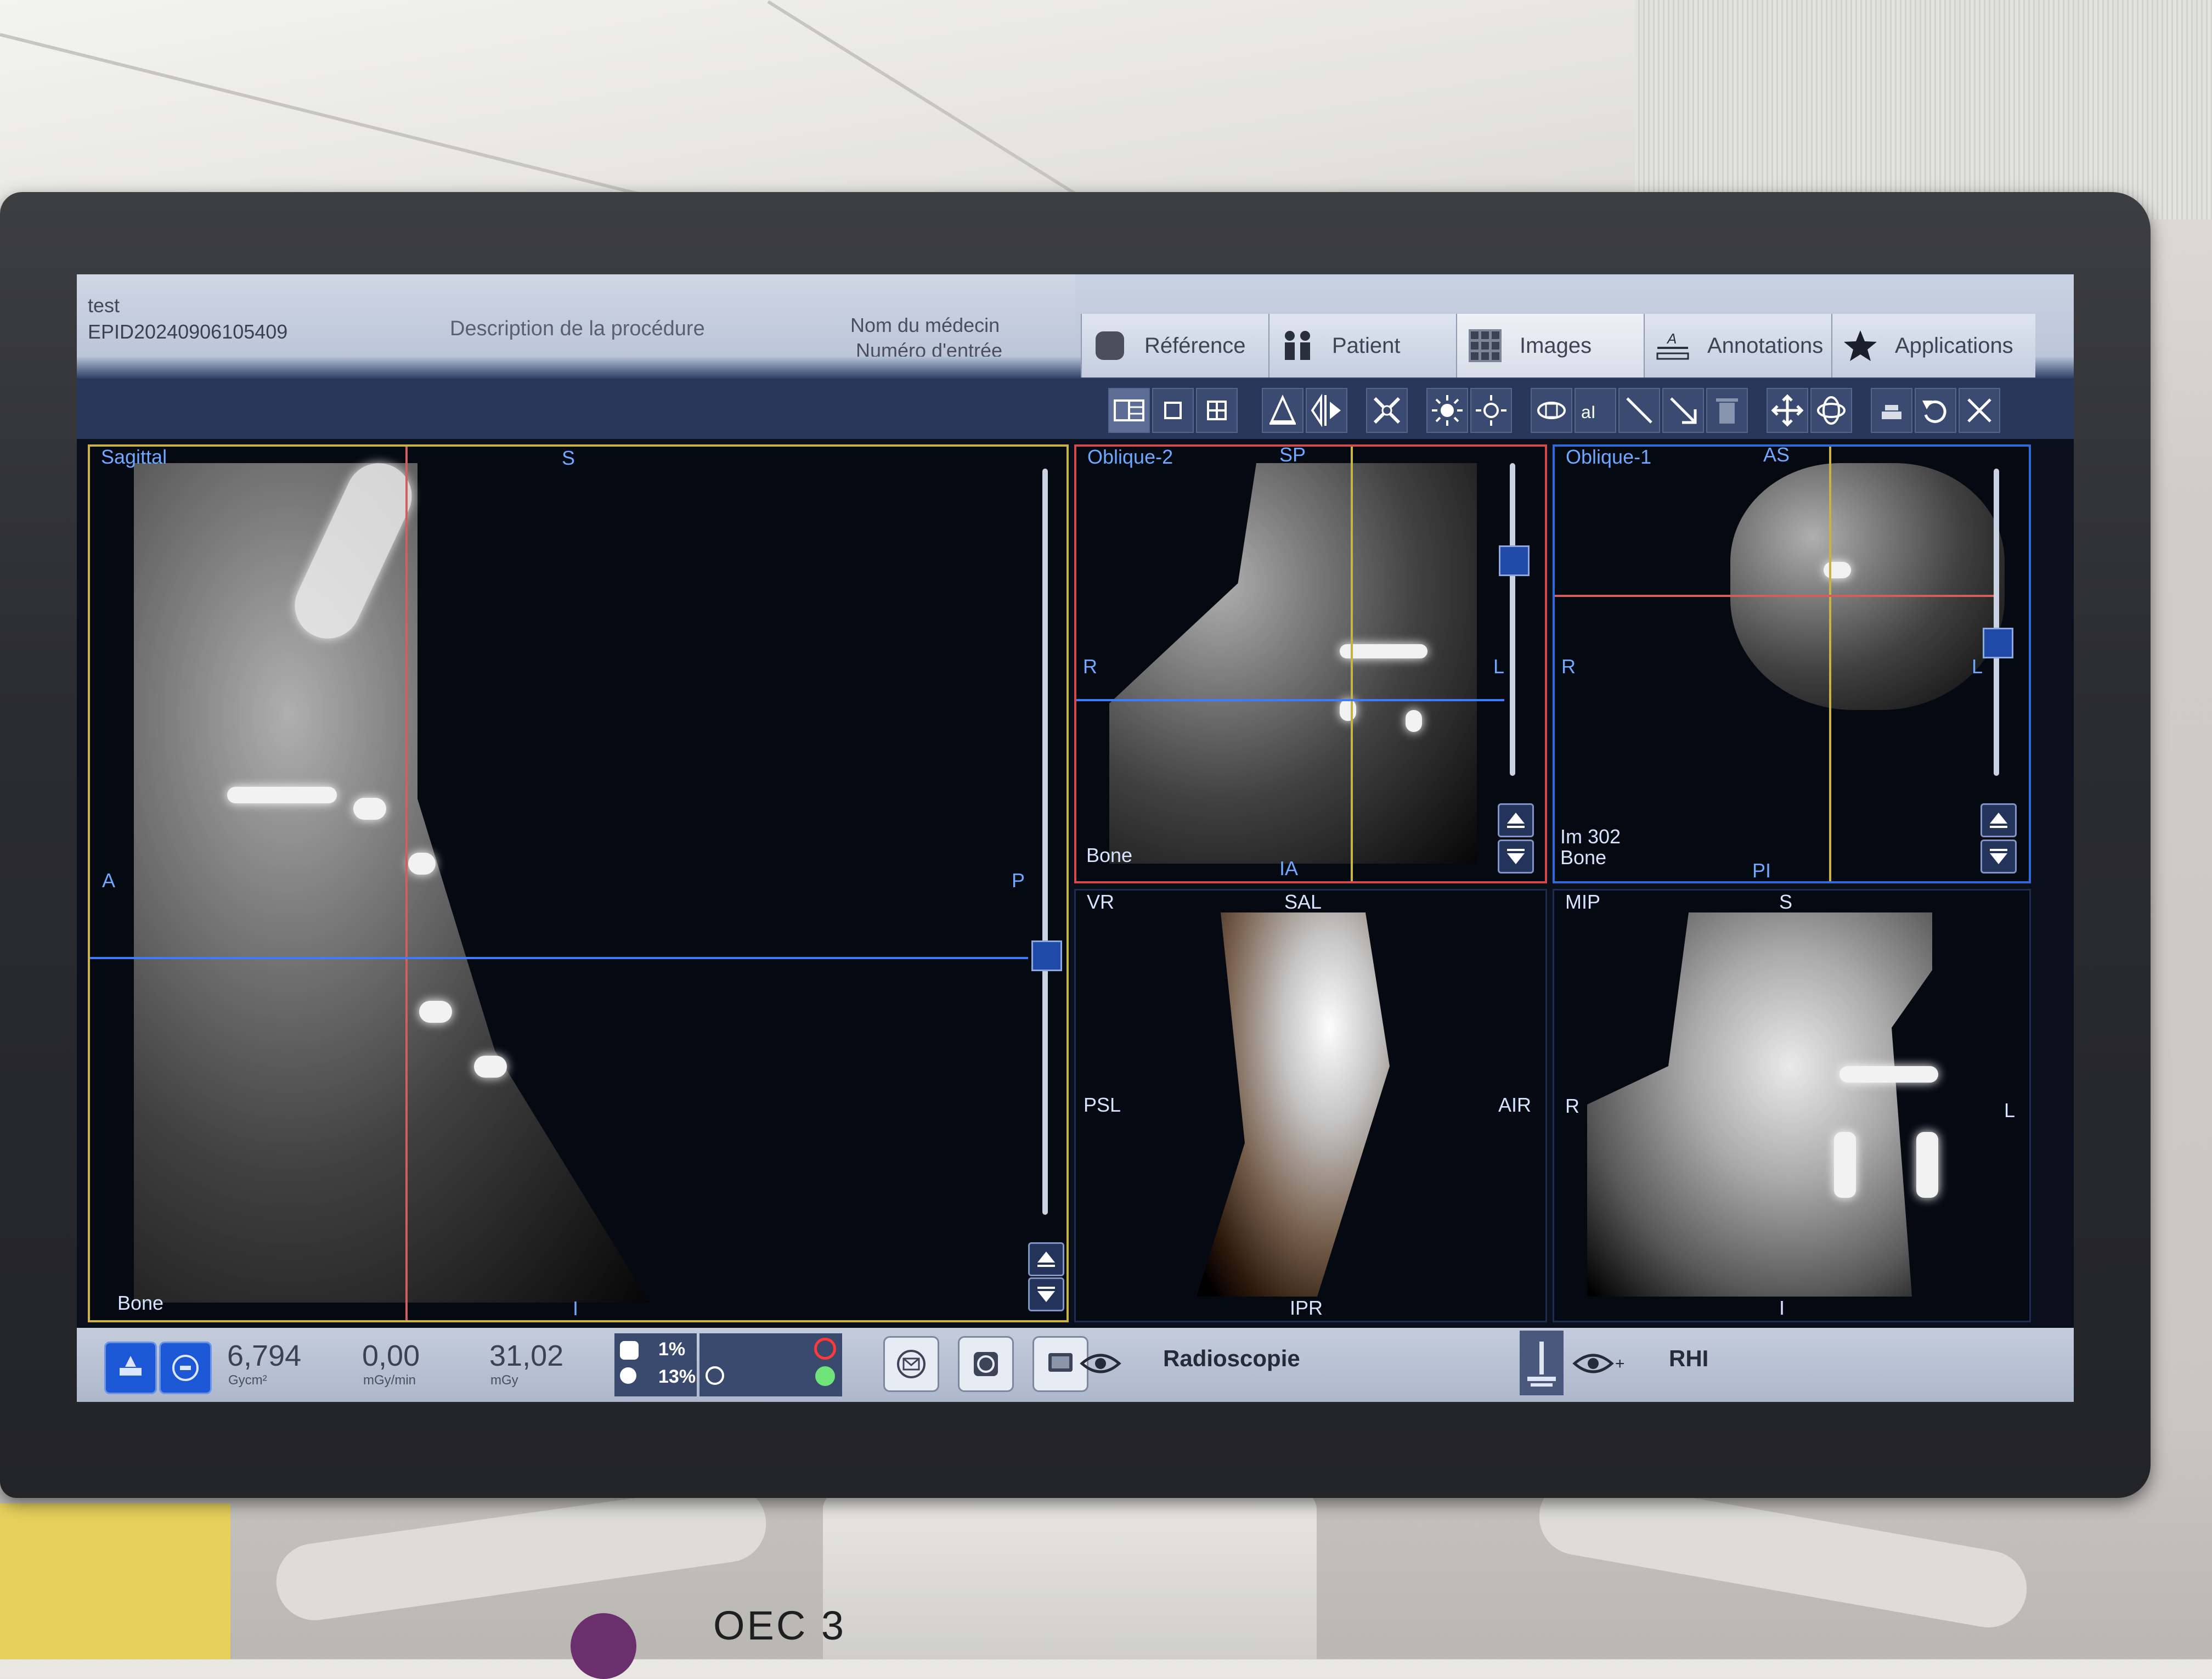 The width and height of the screenshot is (2212, 1679). What do you see at coordinates (1786, 902) in the screenshot?
I see `orientation-top: S` at bounding box center [1786, 902].